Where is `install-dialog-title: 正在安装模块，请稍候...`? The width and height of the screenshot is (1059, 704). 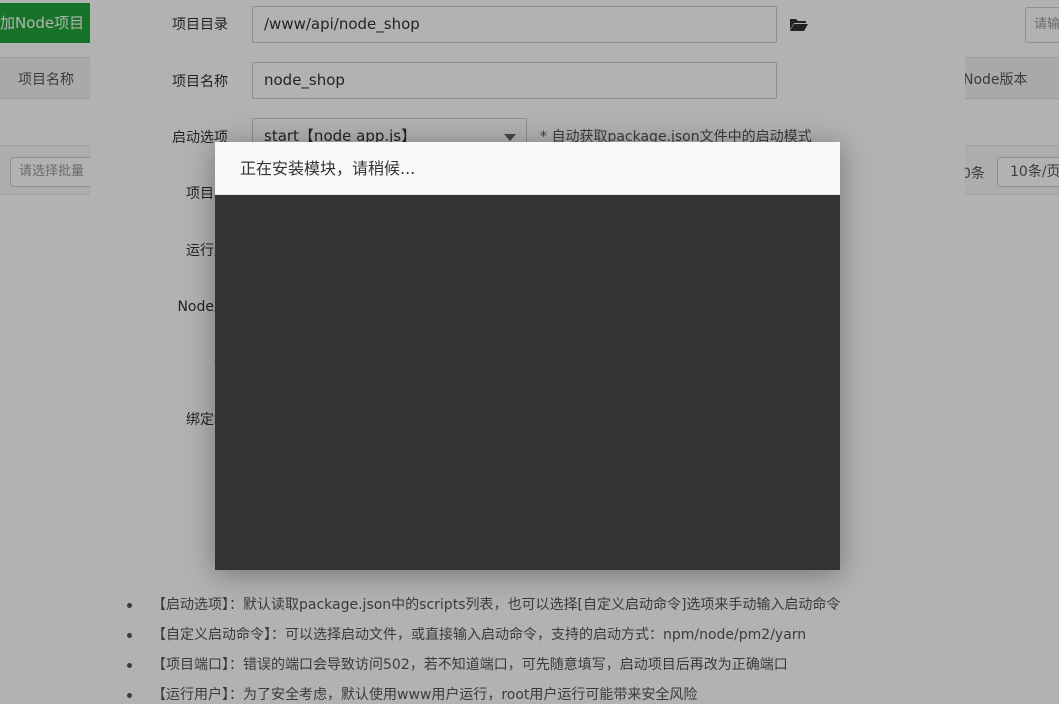
install-dialog-title: 正在安装模块，请稍候... is located at coordinates (527, 168).